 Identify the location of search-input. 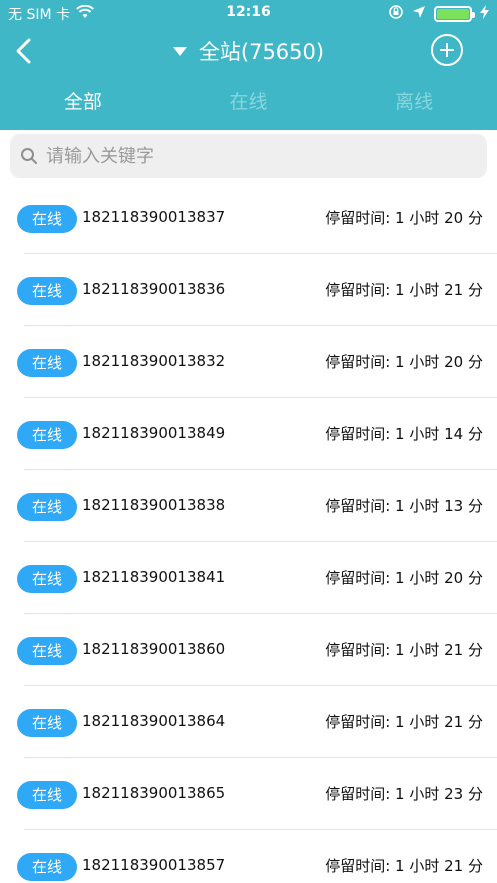
(256, 156).